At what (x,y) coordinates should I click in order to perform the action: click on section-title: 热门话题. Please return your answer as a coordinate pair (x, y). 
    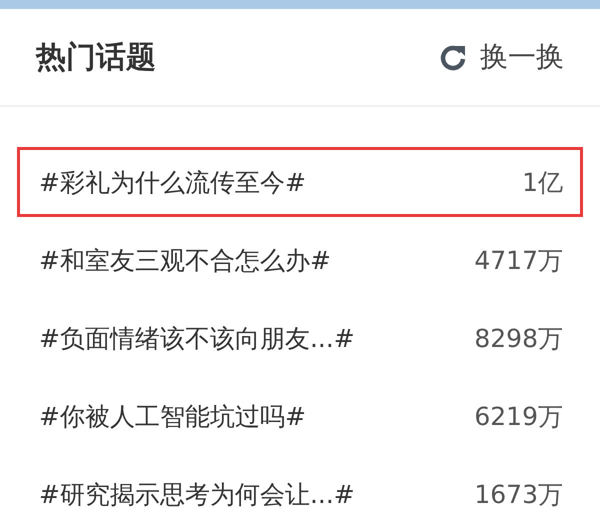
    Looking at the image, I should click on (96, 57).